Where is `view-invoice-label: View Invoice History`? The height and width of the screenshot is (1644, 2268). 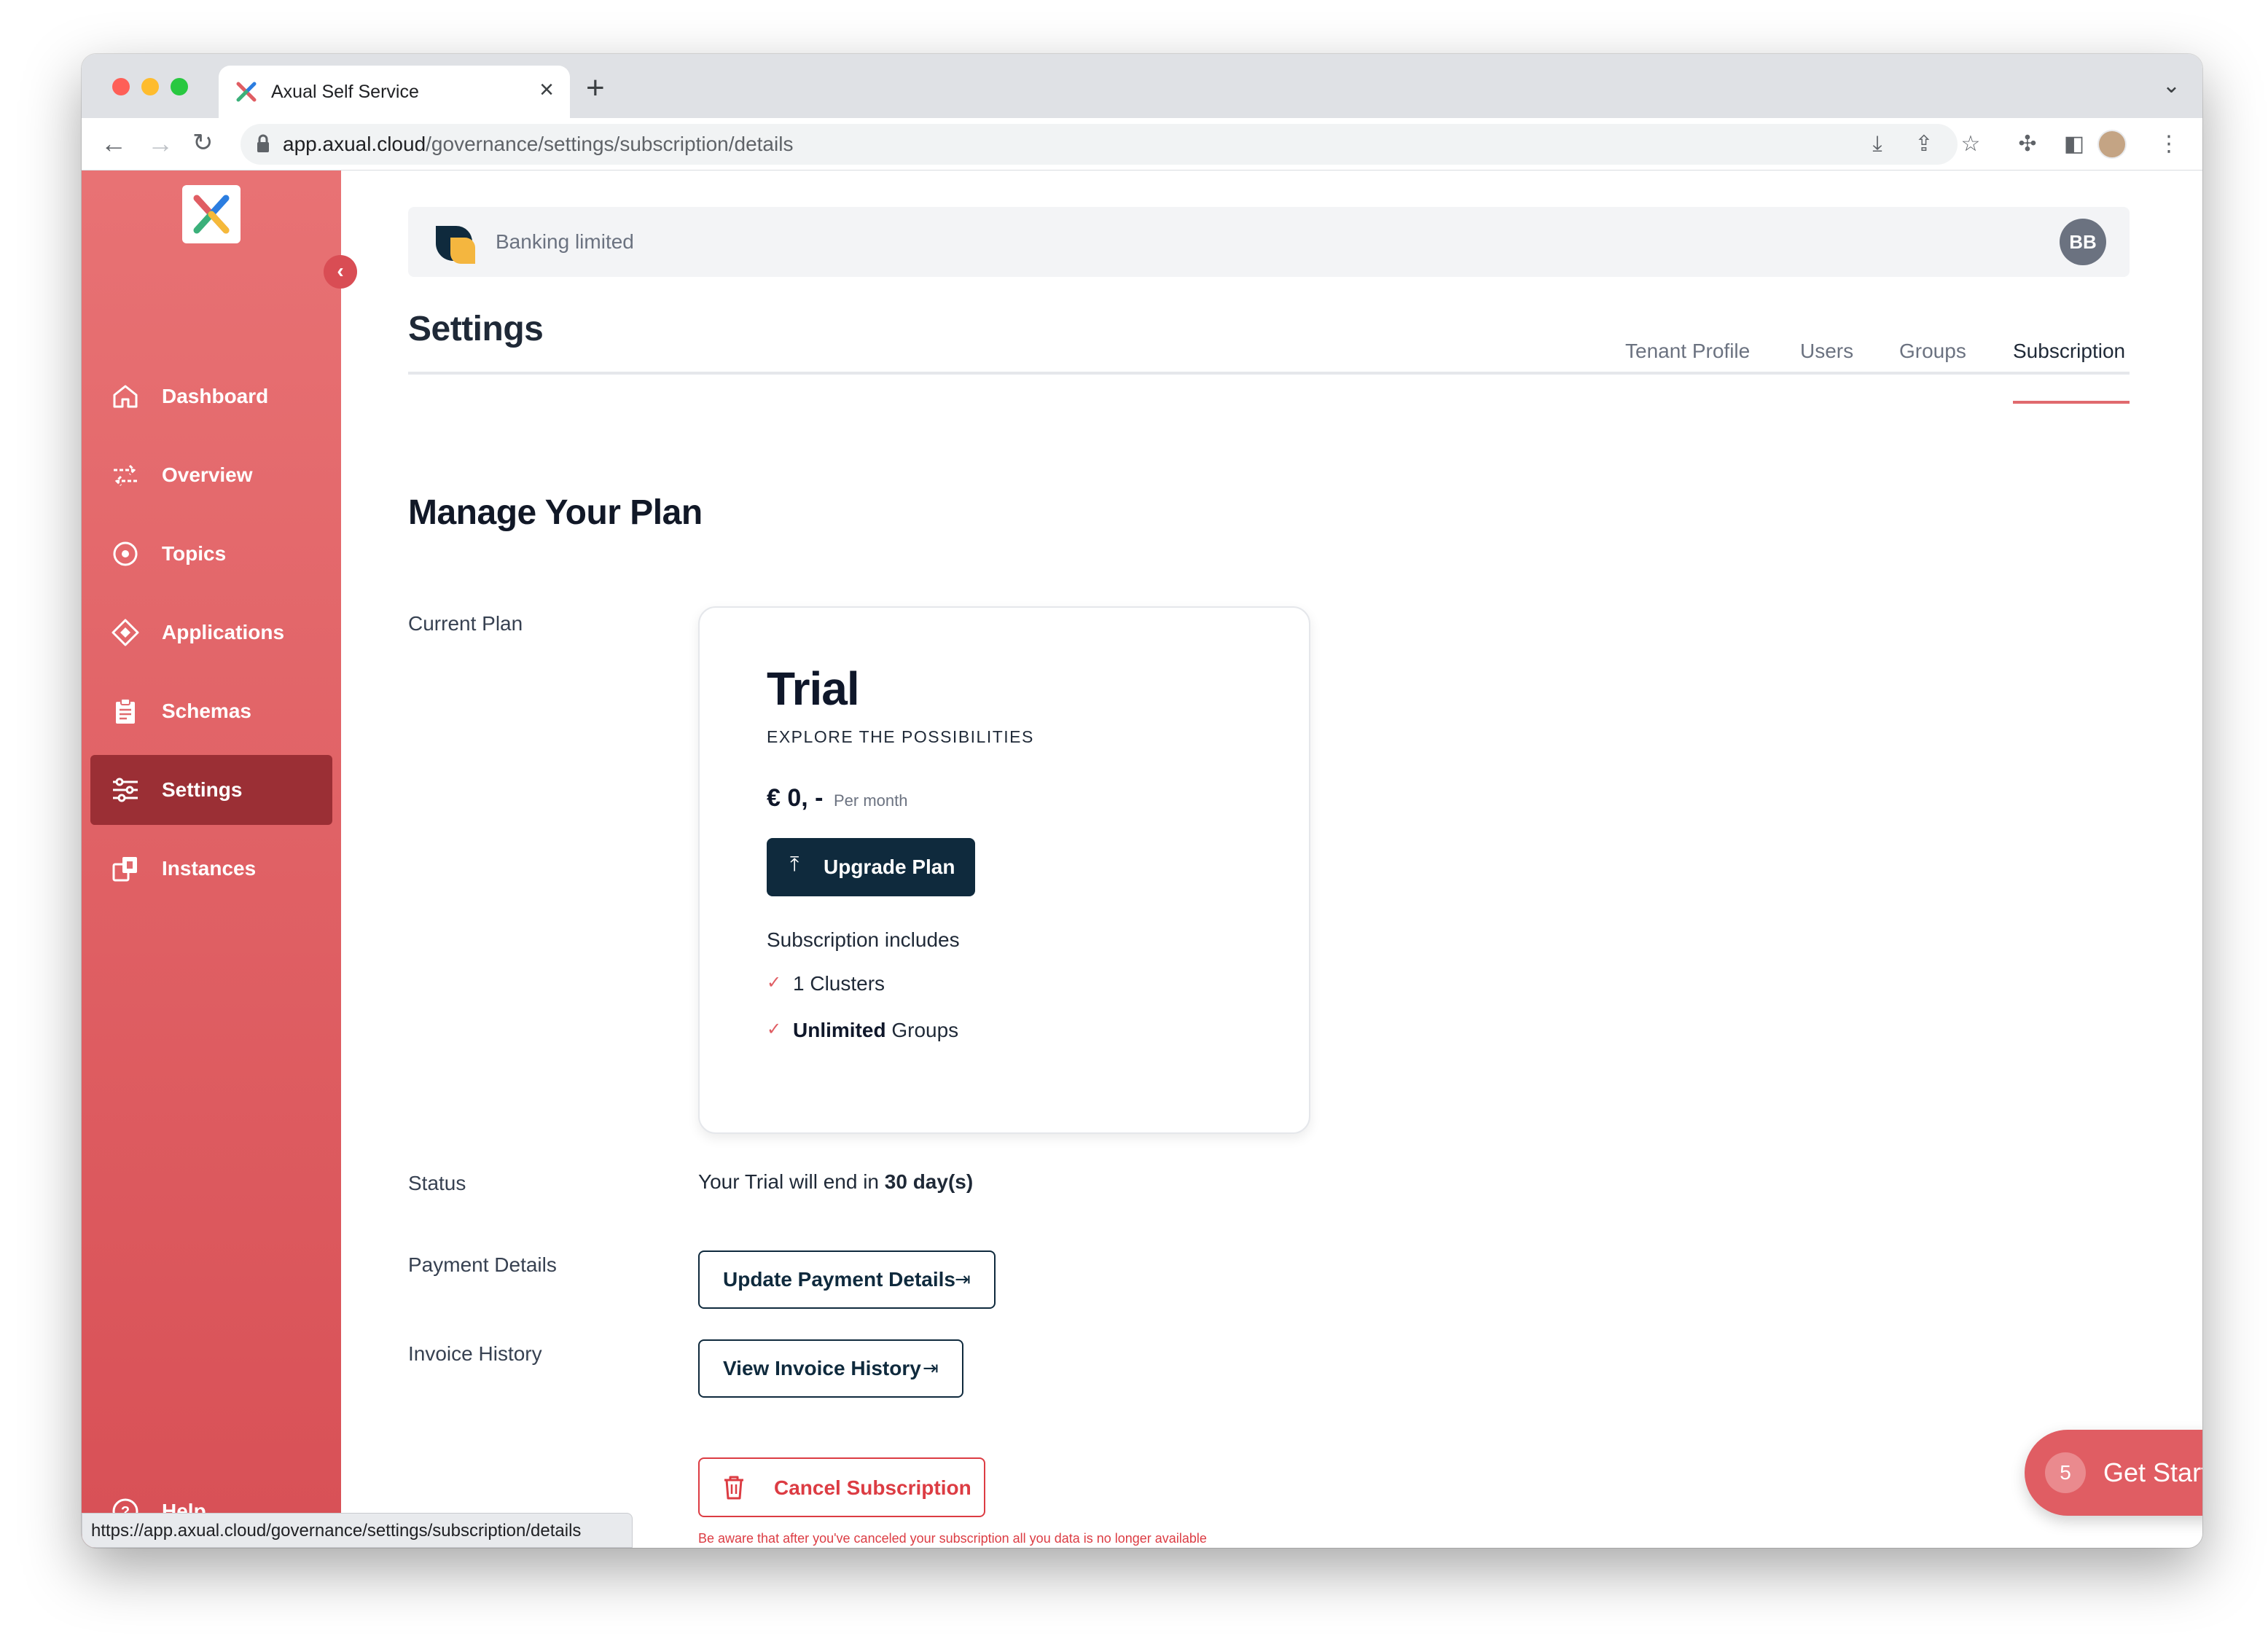
view-invoice-label: View Invoice History is located at coordinates (822, 1368).